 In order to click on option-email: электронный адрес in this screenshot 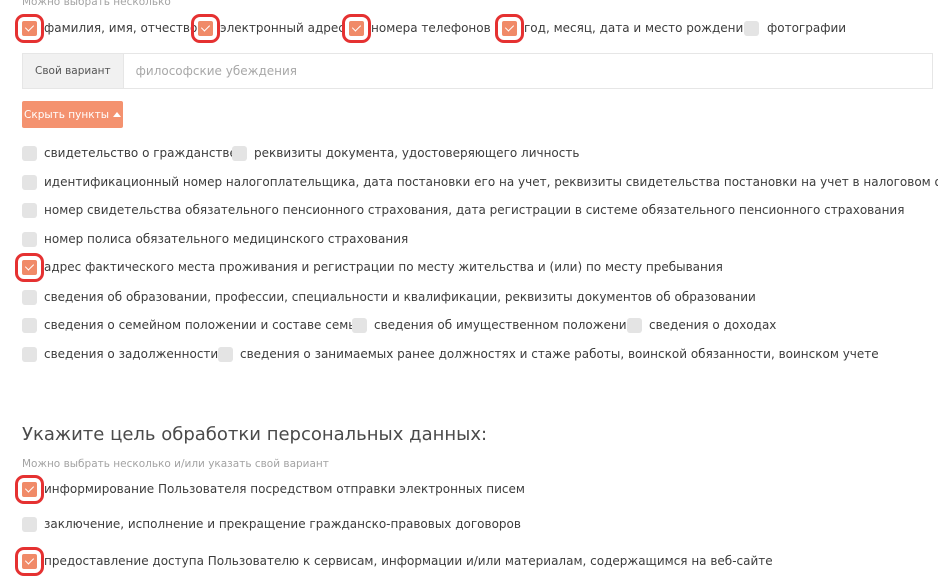, I will do `click(268, 28)`.